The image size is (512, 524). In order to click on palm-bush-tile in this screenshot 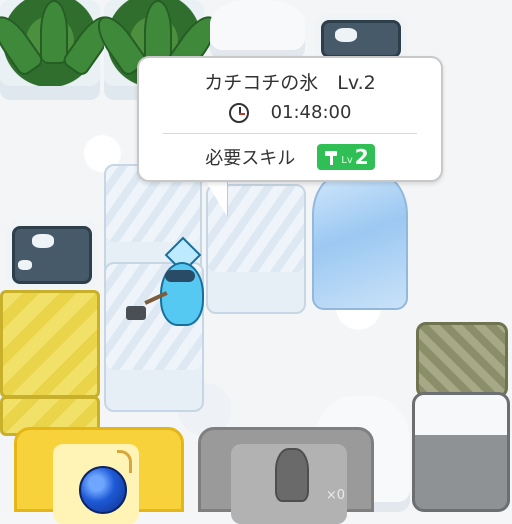, I will do `click(60, 50)`.